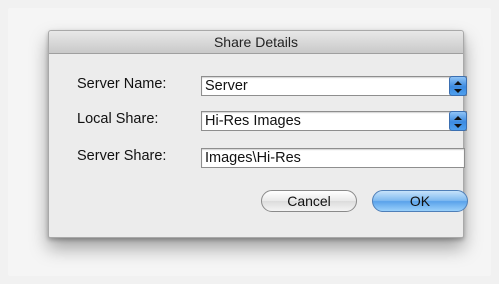 The image size is (499, 284). I want to click on server-name-combobox: Server, so click(334, 86).